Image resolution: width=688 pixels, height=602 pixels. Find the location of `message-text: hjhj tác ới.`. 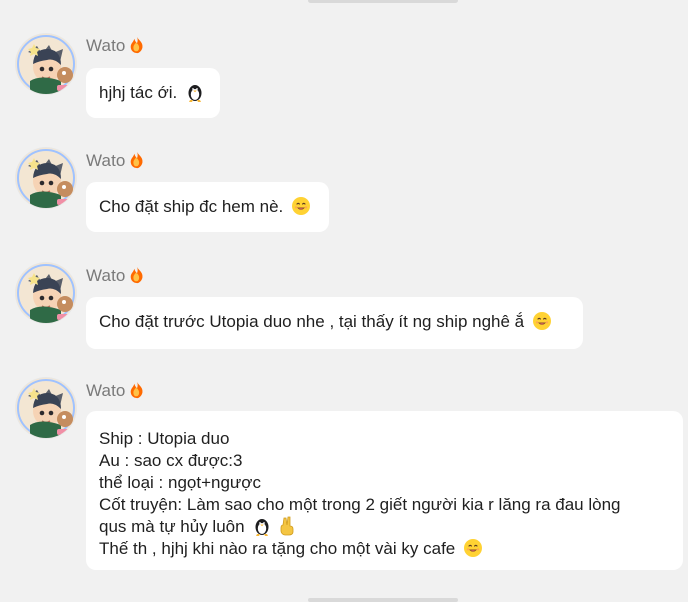

message-text: hjhj tác ới. is located at coordinates (138, 92).